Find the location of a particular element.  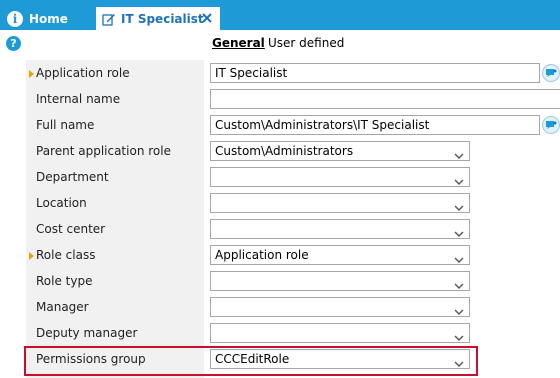

close-icon is located at coordinates (207, 18).